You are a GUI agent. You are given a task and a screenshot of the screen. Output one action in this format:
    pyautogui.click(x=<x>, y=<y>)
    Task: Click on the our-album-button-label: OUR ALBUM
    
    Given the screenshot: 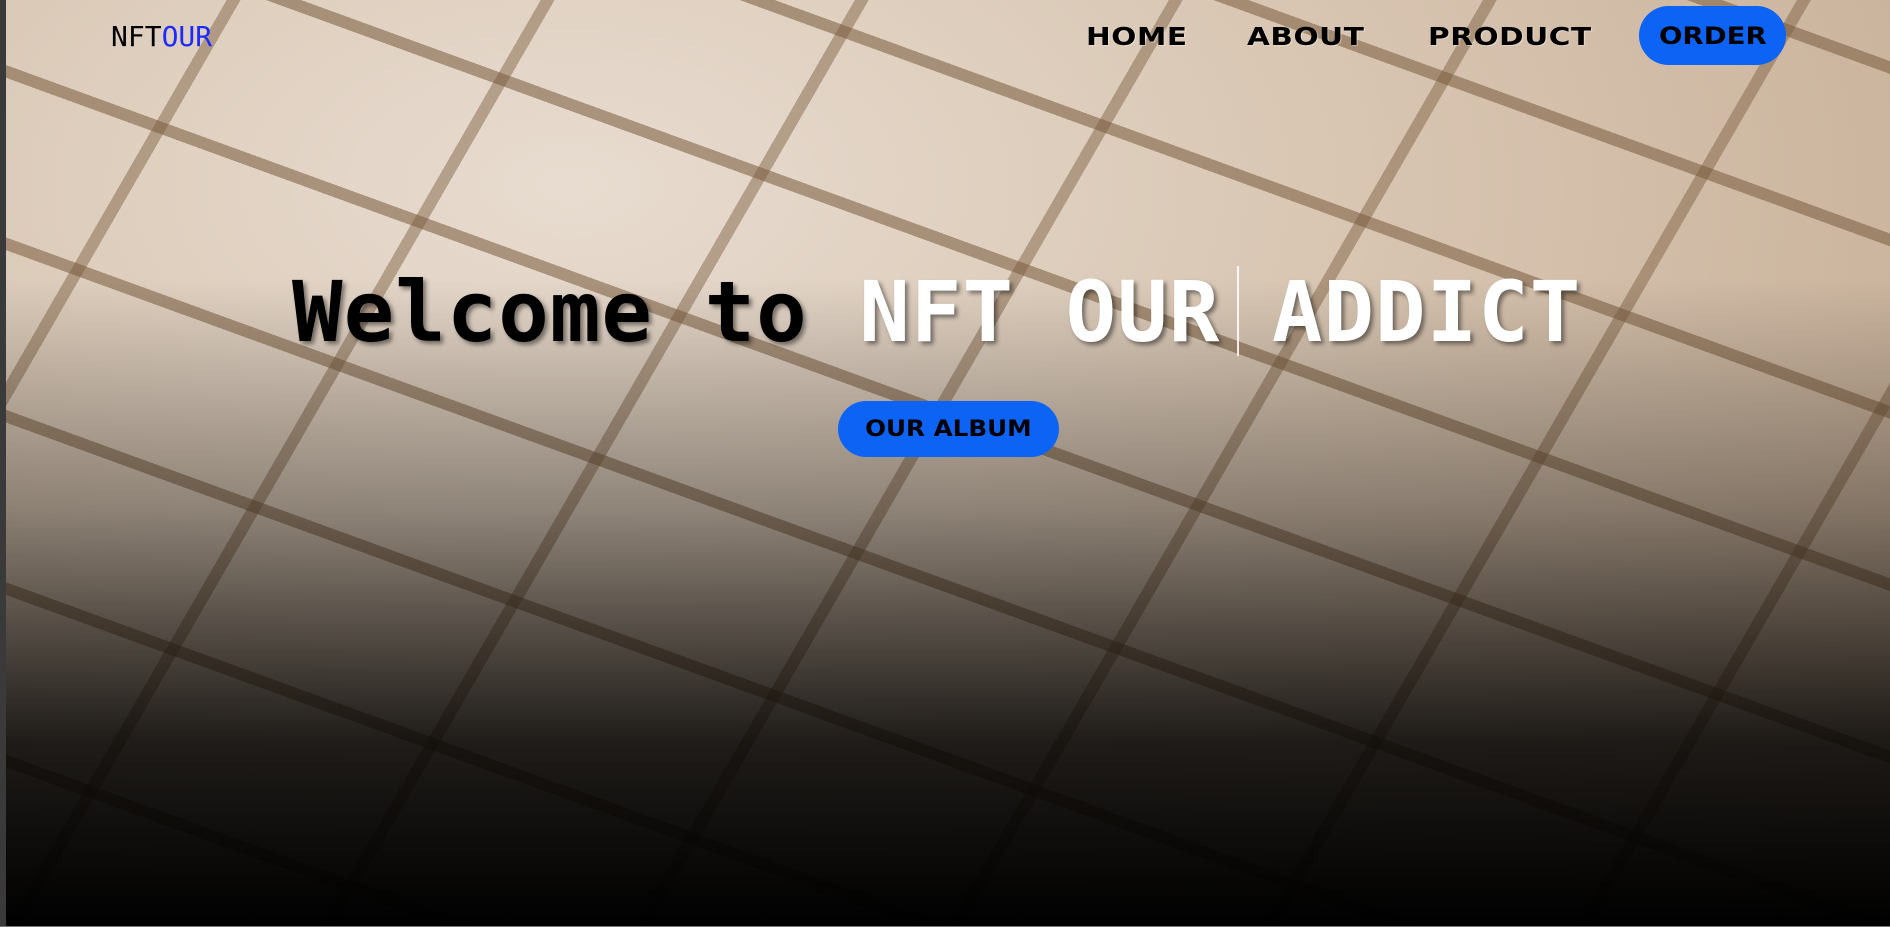 What is the action you would take?
    pyautogui.click(x=948, y=429)
    